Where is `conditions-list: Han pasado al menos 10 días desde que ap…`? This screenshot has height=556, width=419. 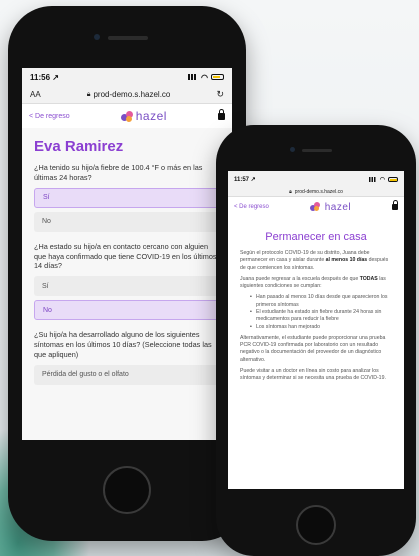
conditions-list: Han pasado al menos 10 días desde que ap… is located at coordinates (321, 313).